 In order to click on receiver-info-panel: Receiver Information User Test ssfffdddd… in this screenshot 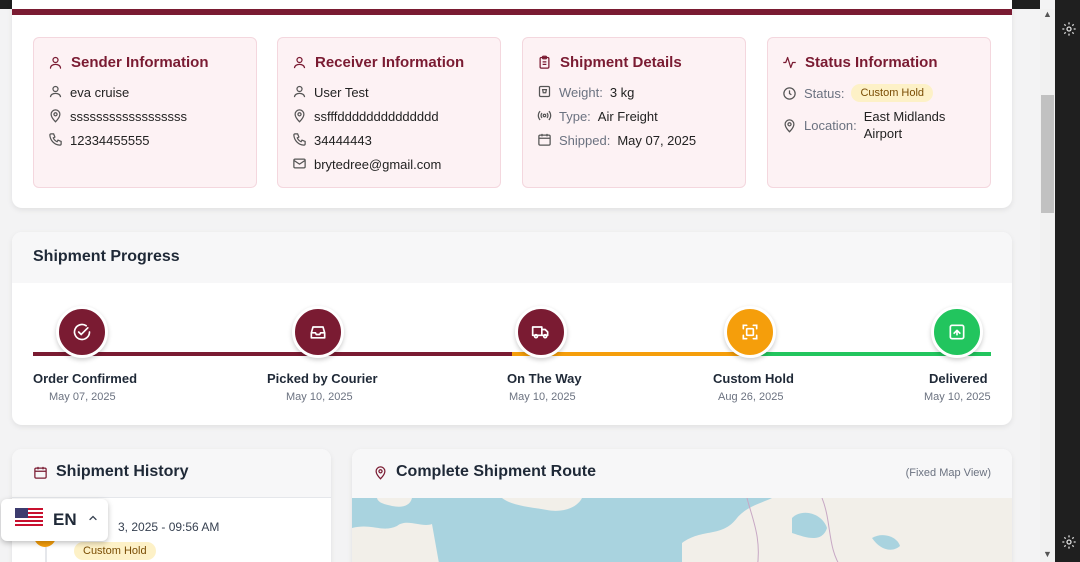, I will do `click(389, 112)`.